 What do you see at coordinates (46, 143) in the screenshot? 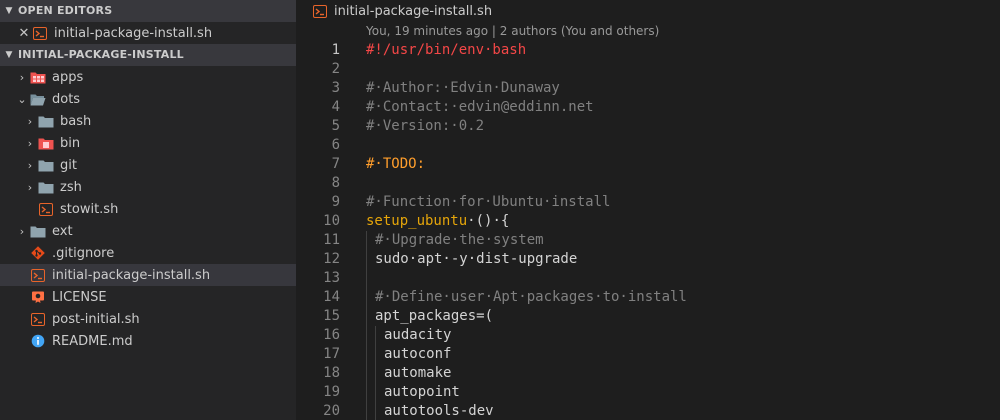
I see `bin-folder-icon` at bounding box center [46, 143].